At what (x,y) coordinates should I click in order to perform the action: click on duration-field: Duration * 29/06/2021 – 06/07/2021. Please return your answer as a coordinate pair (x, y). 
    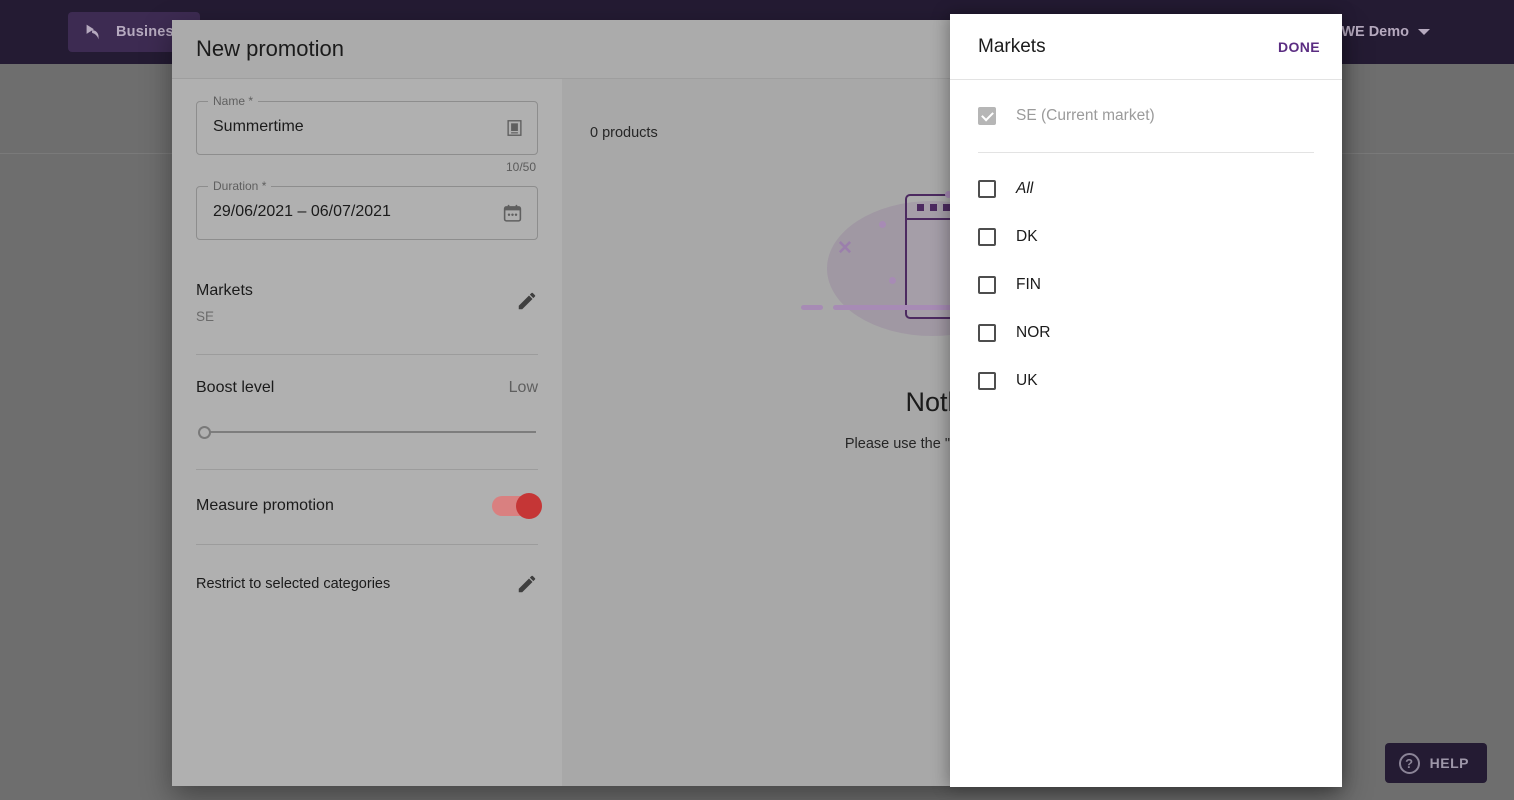
    Looking at the image, I should click on (367, 209).